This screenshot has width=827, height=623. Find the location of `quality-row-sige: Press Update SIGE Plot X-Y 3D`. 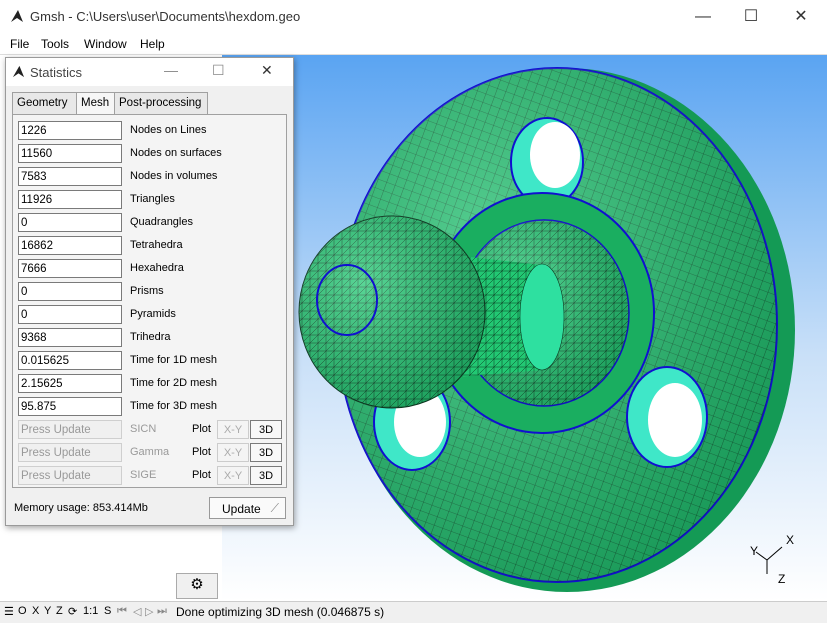

quality-row-sige: Press Update SIGE Plot X-Y 3D is located at coordinates (153, 476).